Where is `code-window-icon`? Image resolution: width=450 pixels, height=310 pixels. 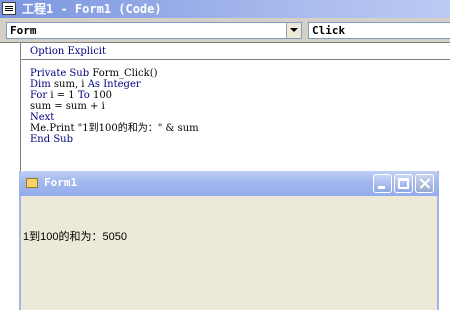 code-window-icon is located at coordinates (9, 8).